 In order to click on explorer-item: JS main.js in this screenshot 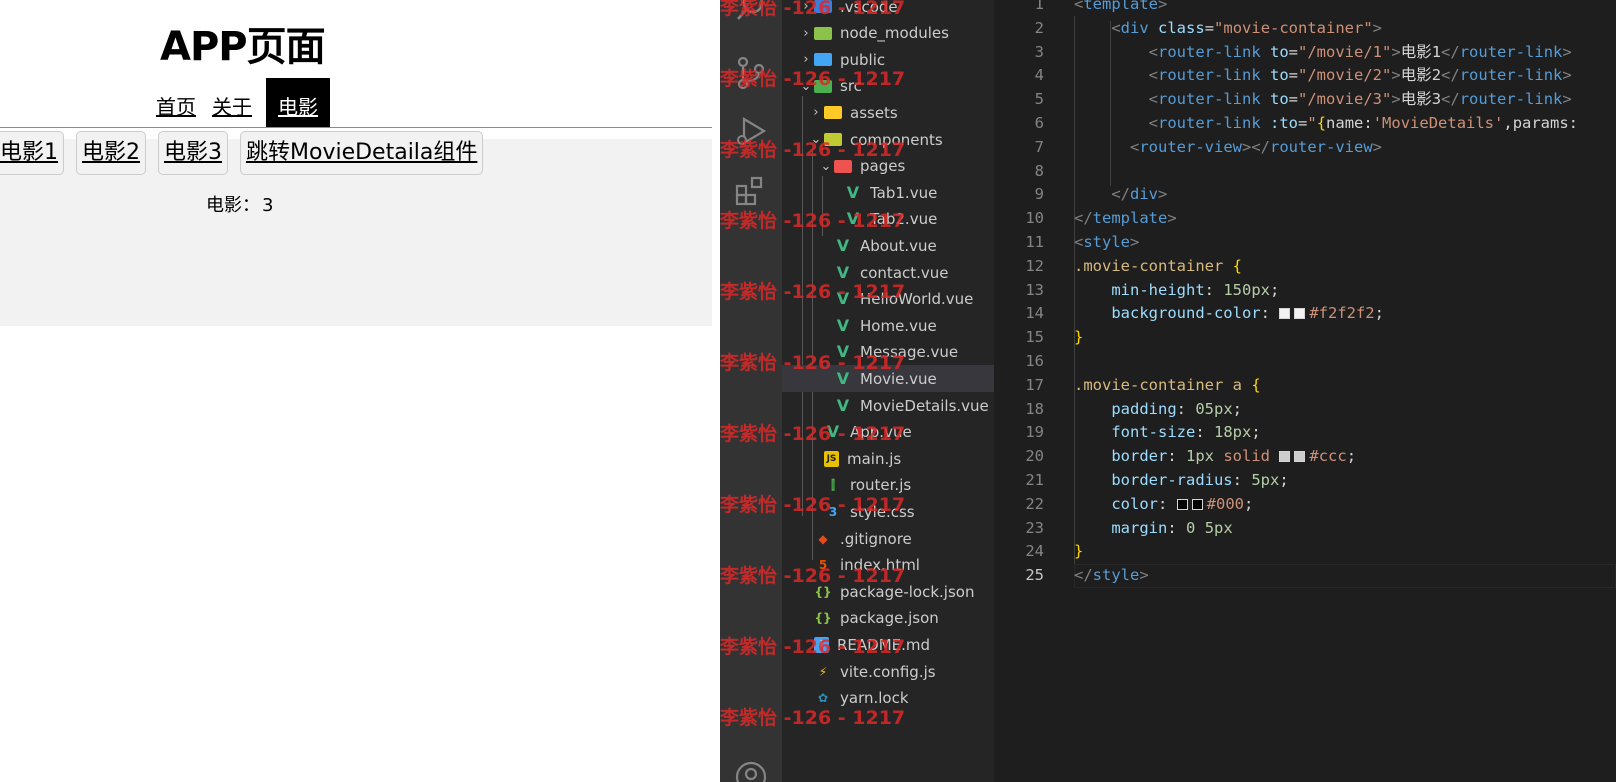, I will do `click(888, 458)`.